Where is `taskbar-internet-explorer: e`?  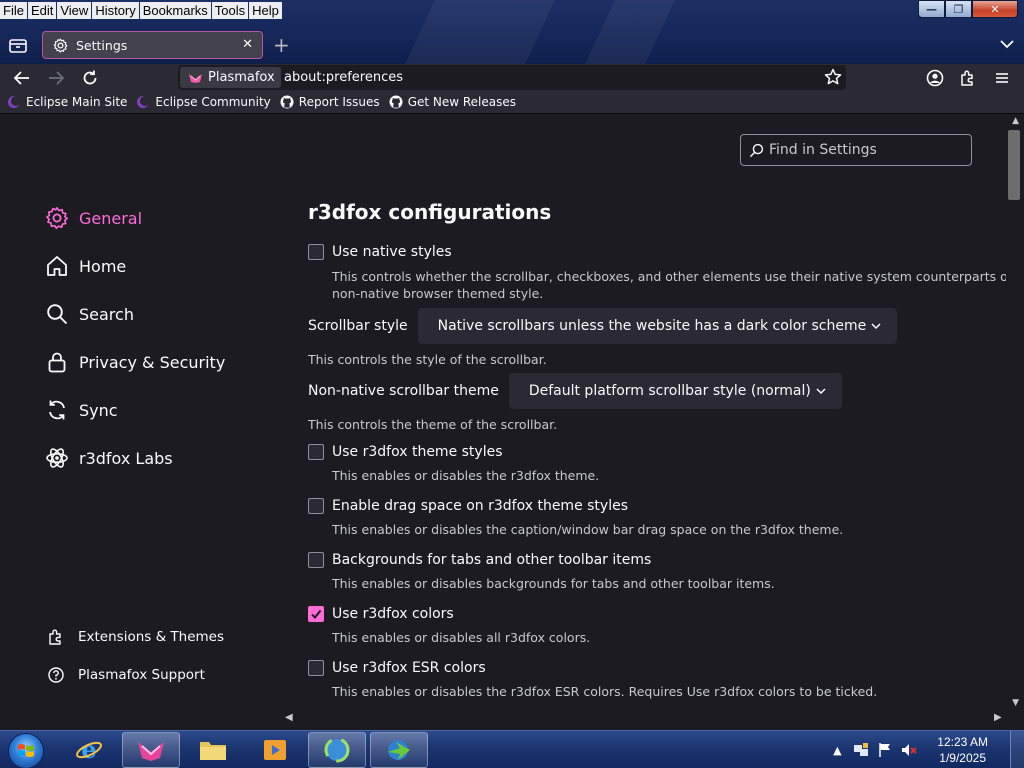
taskbar-internet-explorer: e is located at coordinates (89, 750).